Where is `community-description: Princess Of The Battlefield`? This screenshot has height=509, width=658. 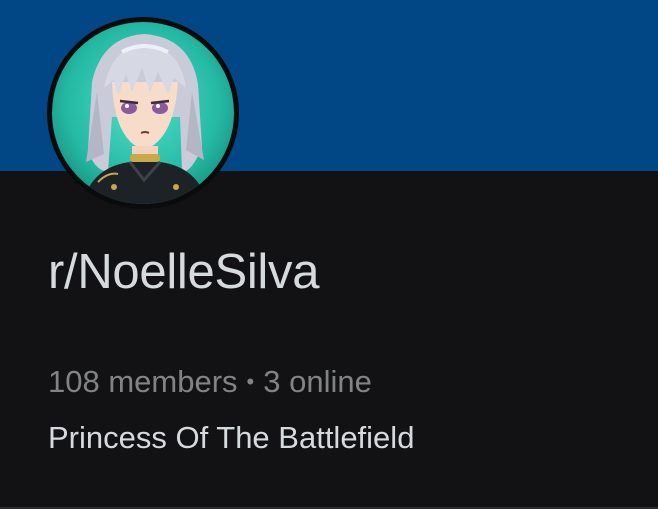 community-description: Princess Of The Battlefield is located at coordinates (231, 437).